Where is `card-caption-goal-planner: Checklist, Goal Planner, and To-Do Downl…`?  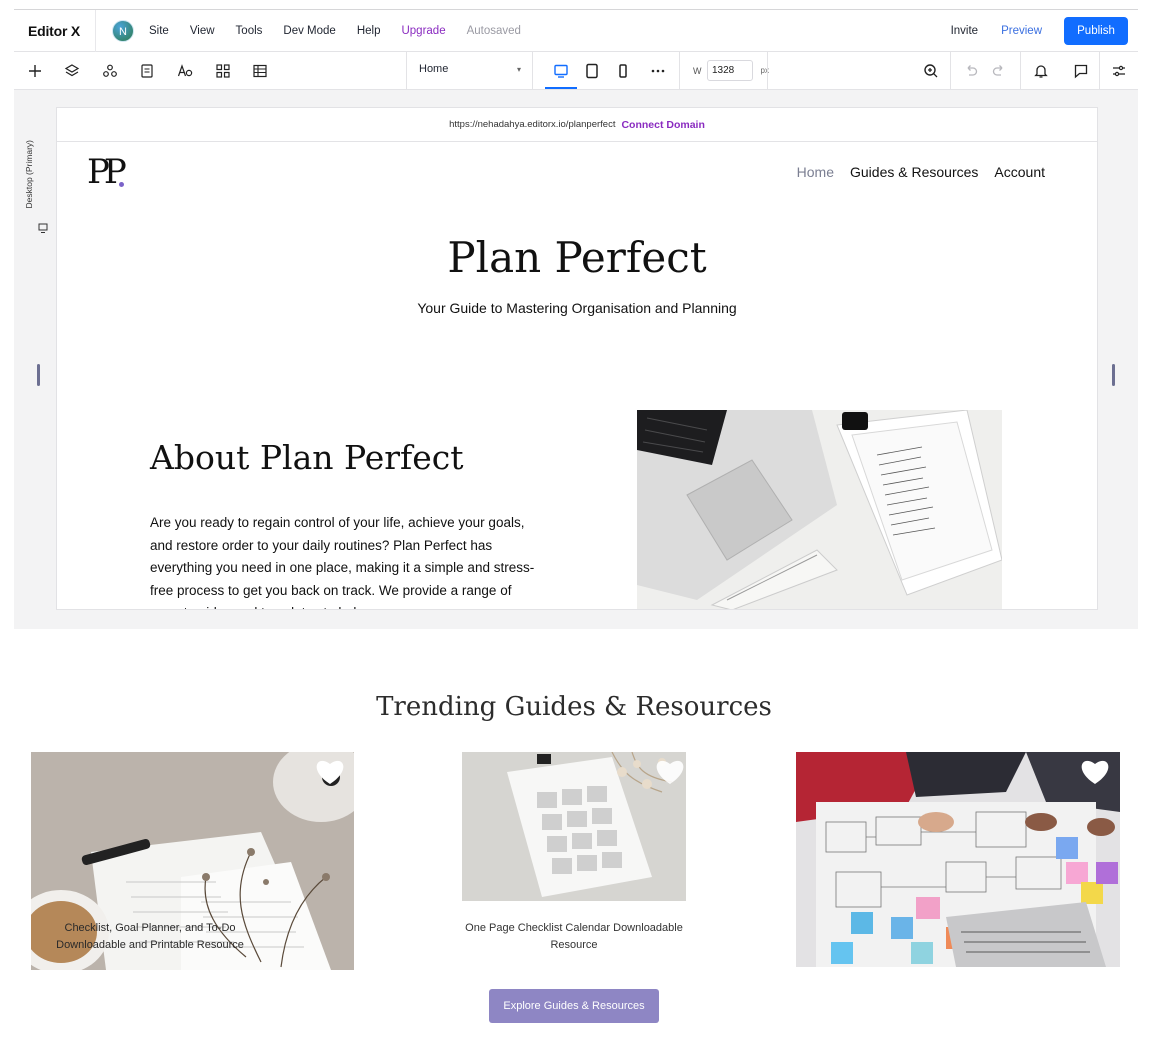 card-caption-goal-planner: Checklist, Goal Planner, and To-Do Downl… is located at coordinates (150, 936).